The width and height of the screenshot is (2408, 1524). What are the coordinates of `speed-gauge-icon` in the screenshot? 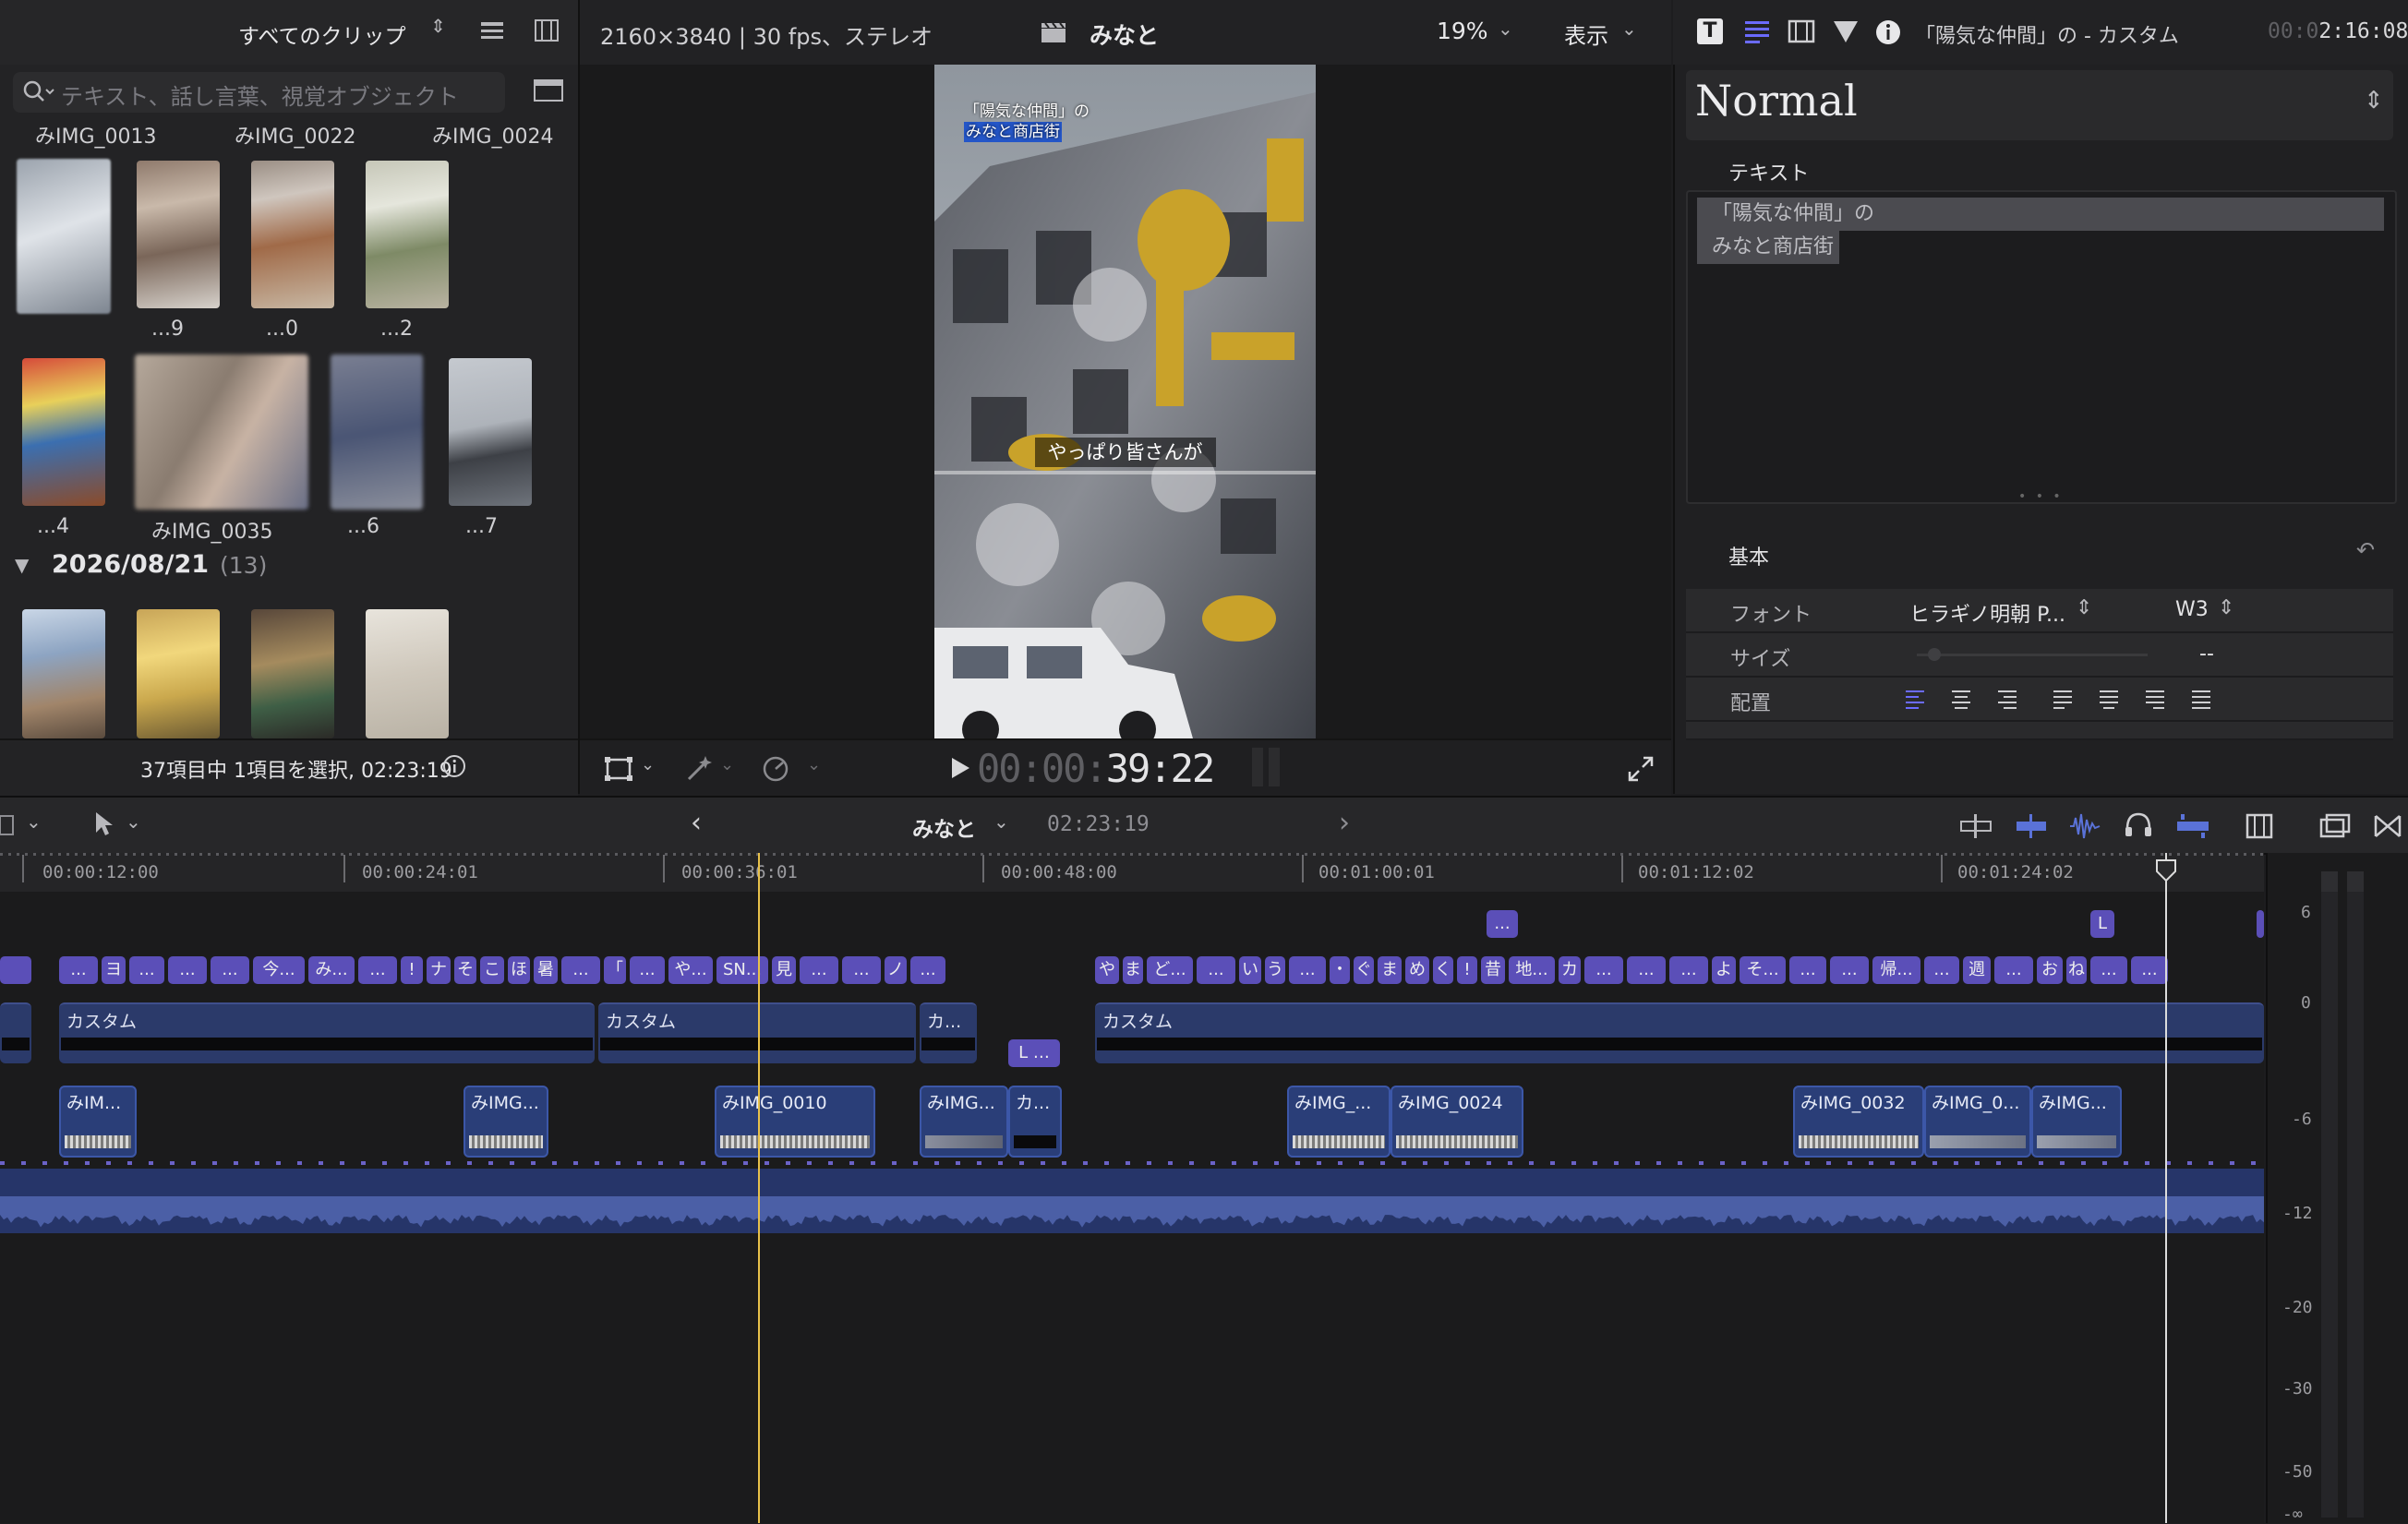 It's located at (776, 769).